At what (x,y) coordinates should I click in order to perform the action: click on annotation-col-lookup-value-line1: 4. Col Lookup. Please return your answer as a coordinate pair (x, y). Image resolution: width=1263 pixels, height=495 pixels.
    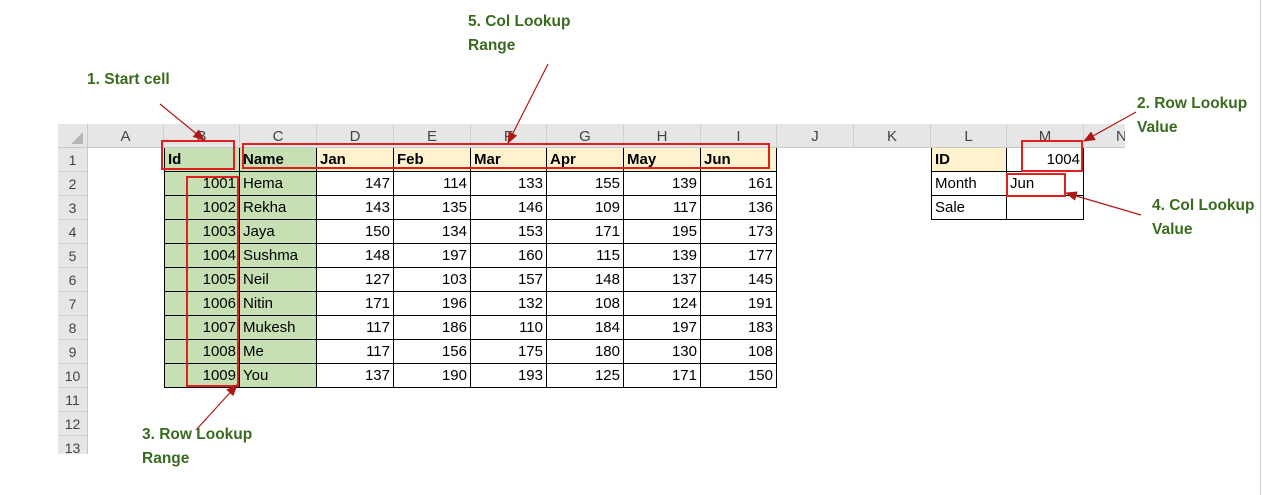
    Looking at the image, I should click on (1203, 205).